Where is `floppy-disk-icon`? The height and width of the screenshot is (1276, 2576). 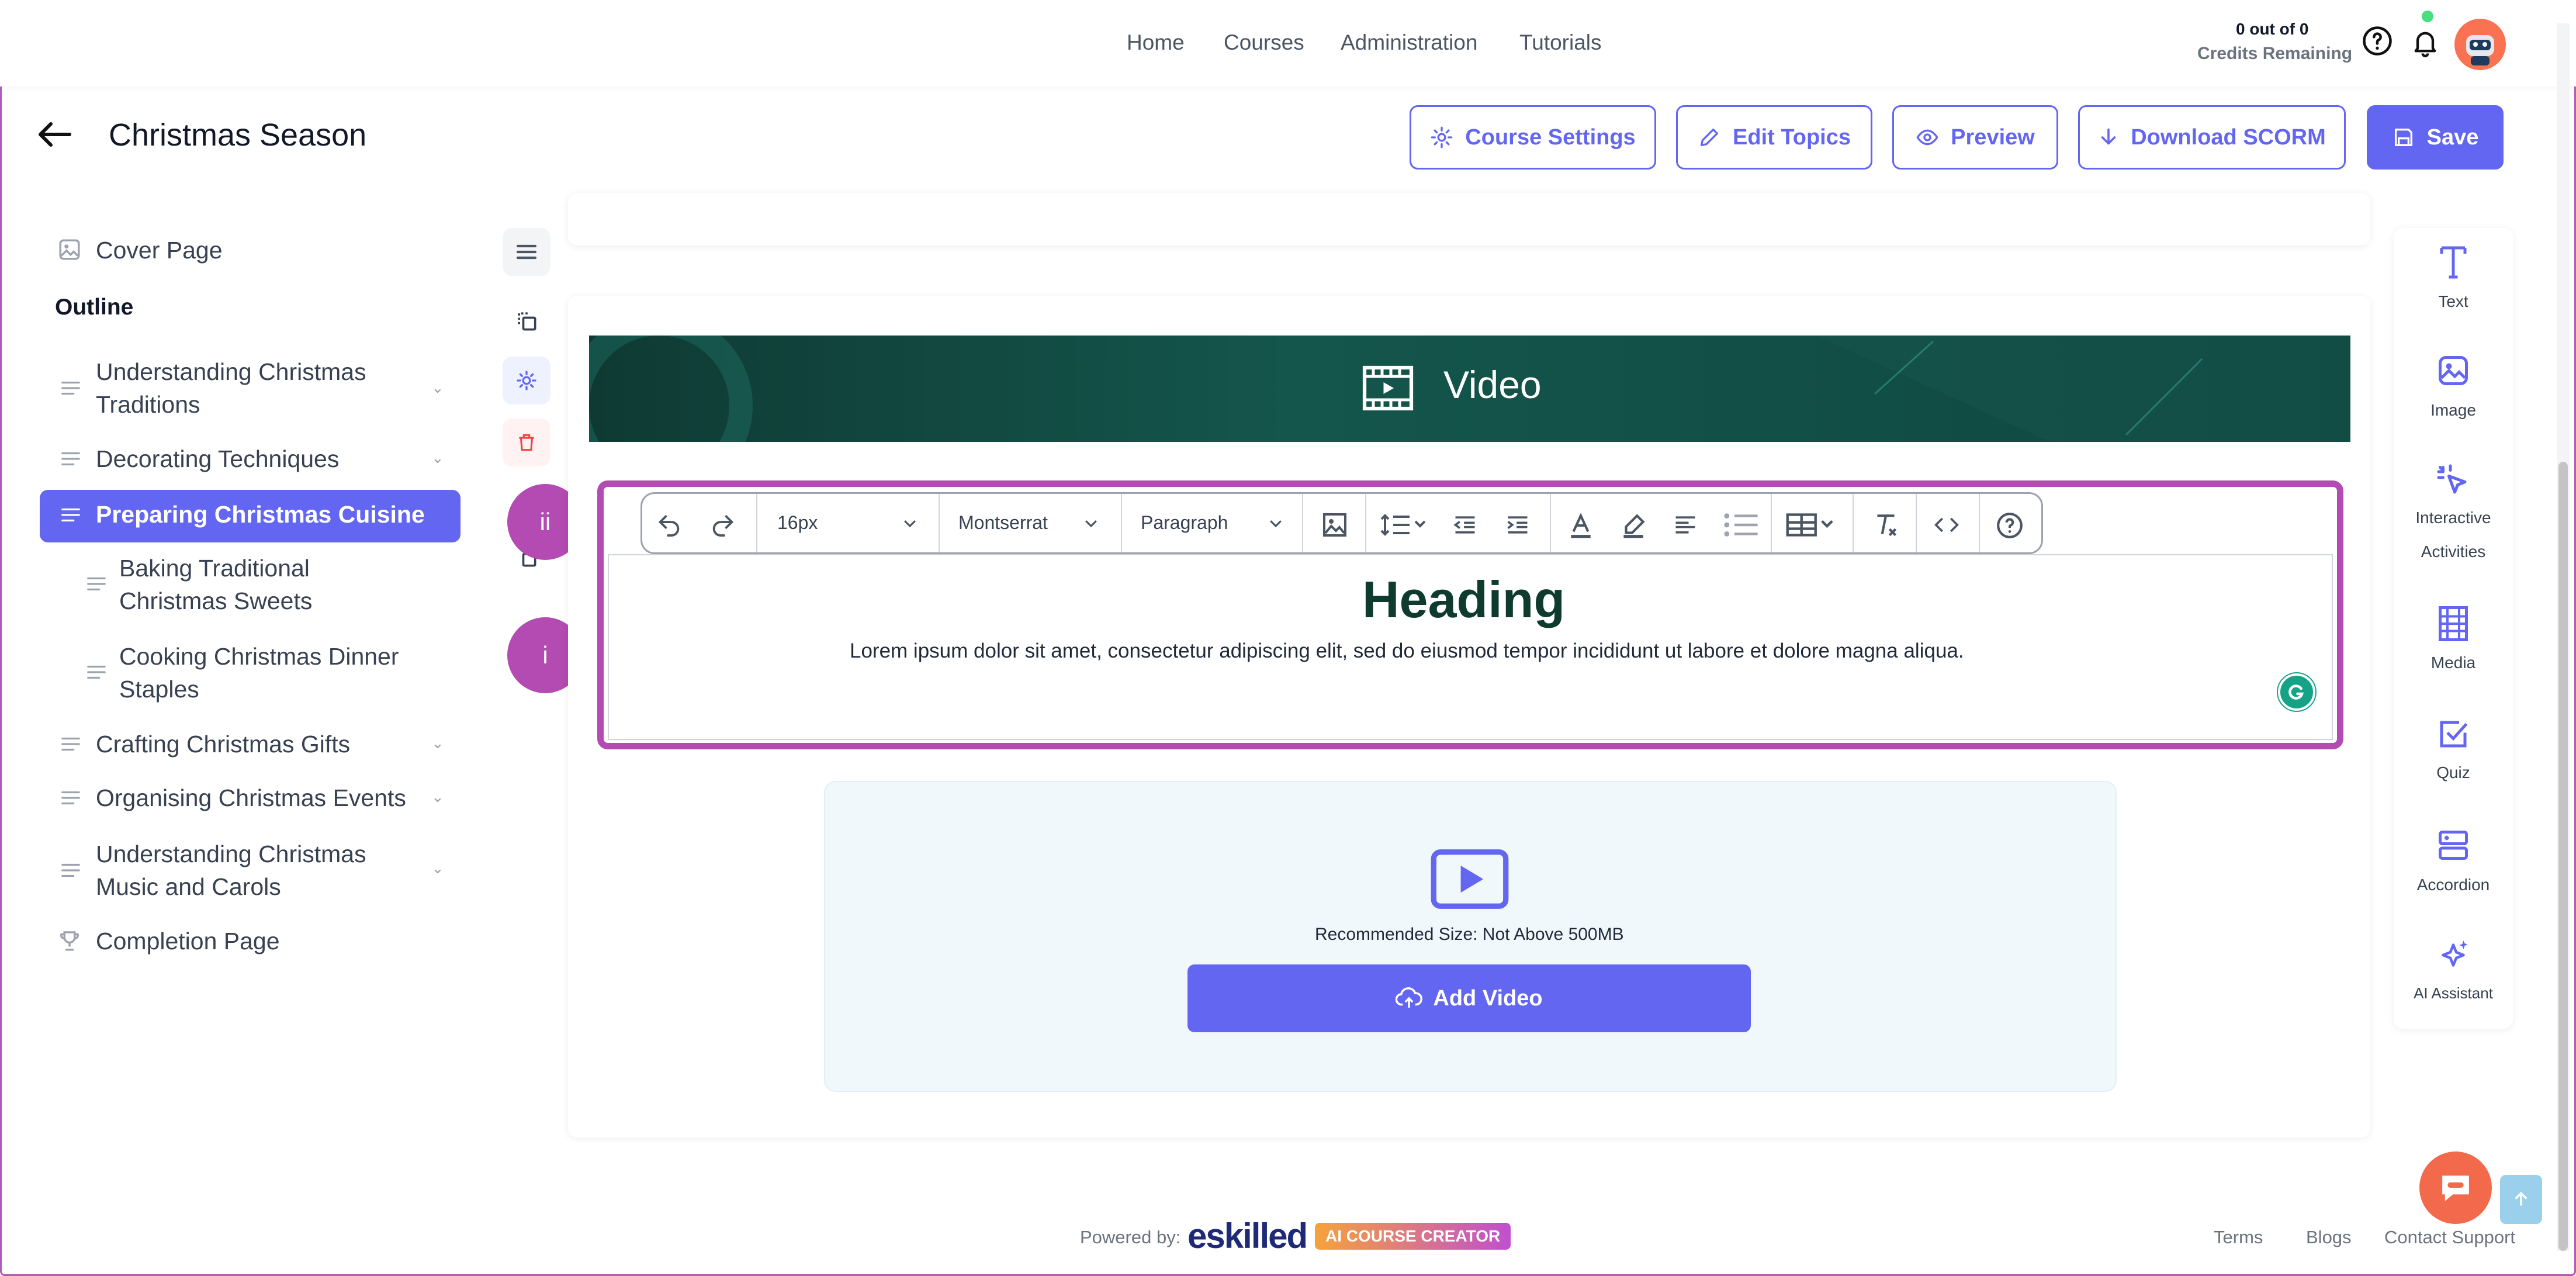 floppy-disk-icon is located at coordinates (2403, 137).